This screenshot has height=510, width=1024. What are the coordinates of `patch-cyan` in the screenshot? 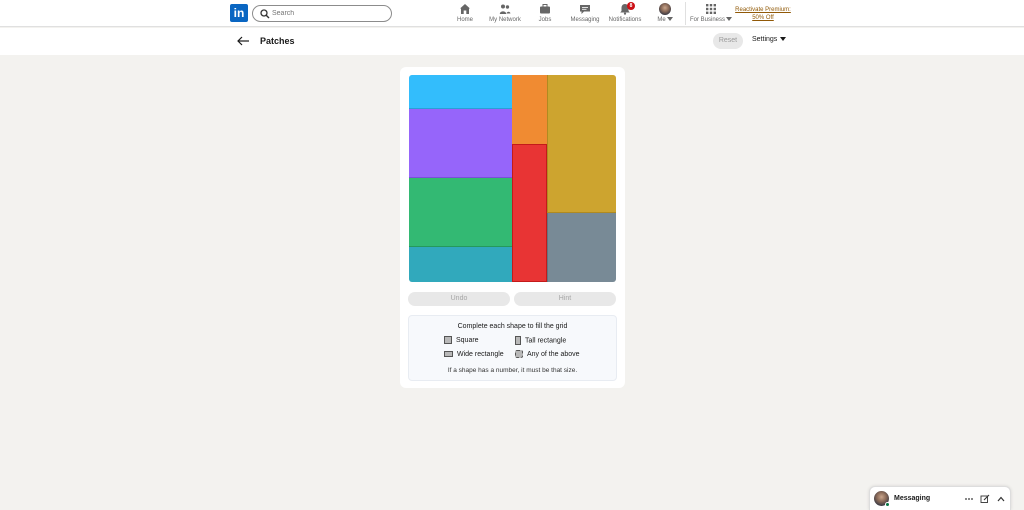 It's located at (460, 92).